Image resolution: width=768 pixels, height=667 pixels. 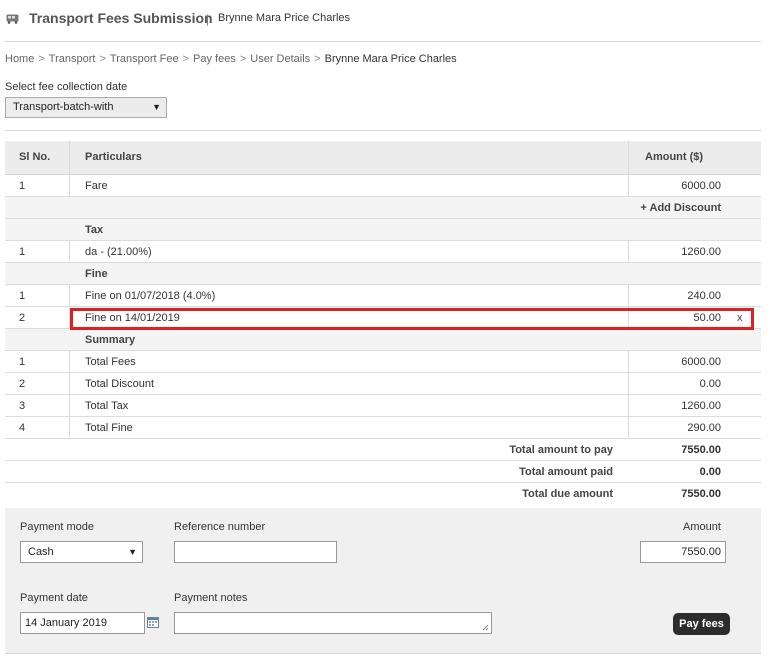 I want to click on row-particular: Total Fine, so click(x=109, y=428).